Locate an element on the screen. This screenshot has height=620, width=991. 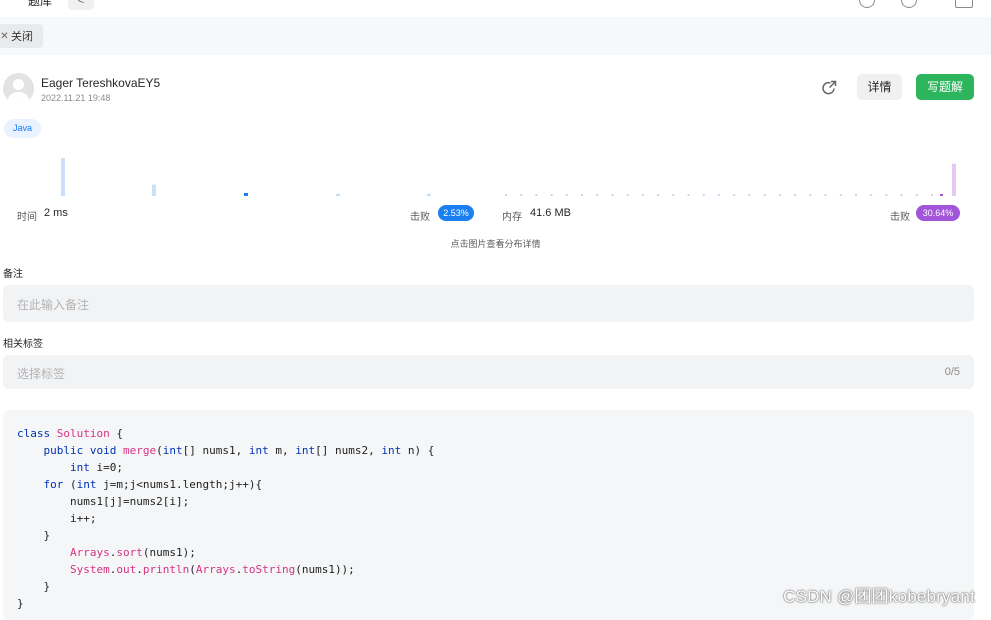
username: Eager TereshkovaEY5 is located at coordinates (100, 83).